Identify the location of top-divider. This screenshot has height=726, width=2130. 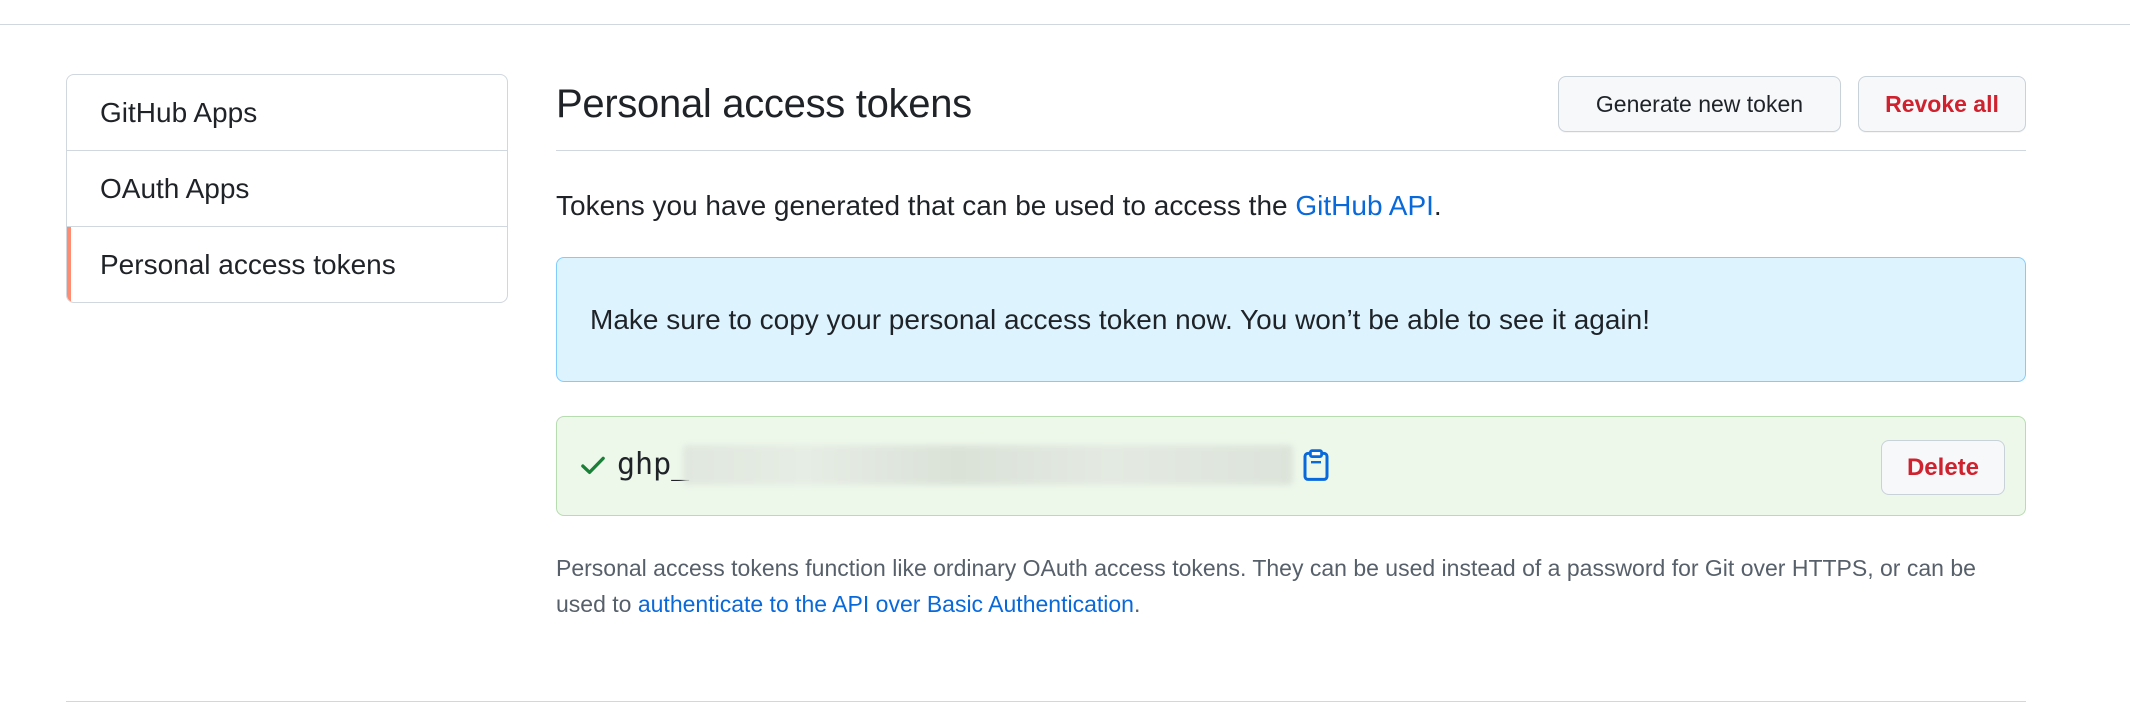
(1065, 24).